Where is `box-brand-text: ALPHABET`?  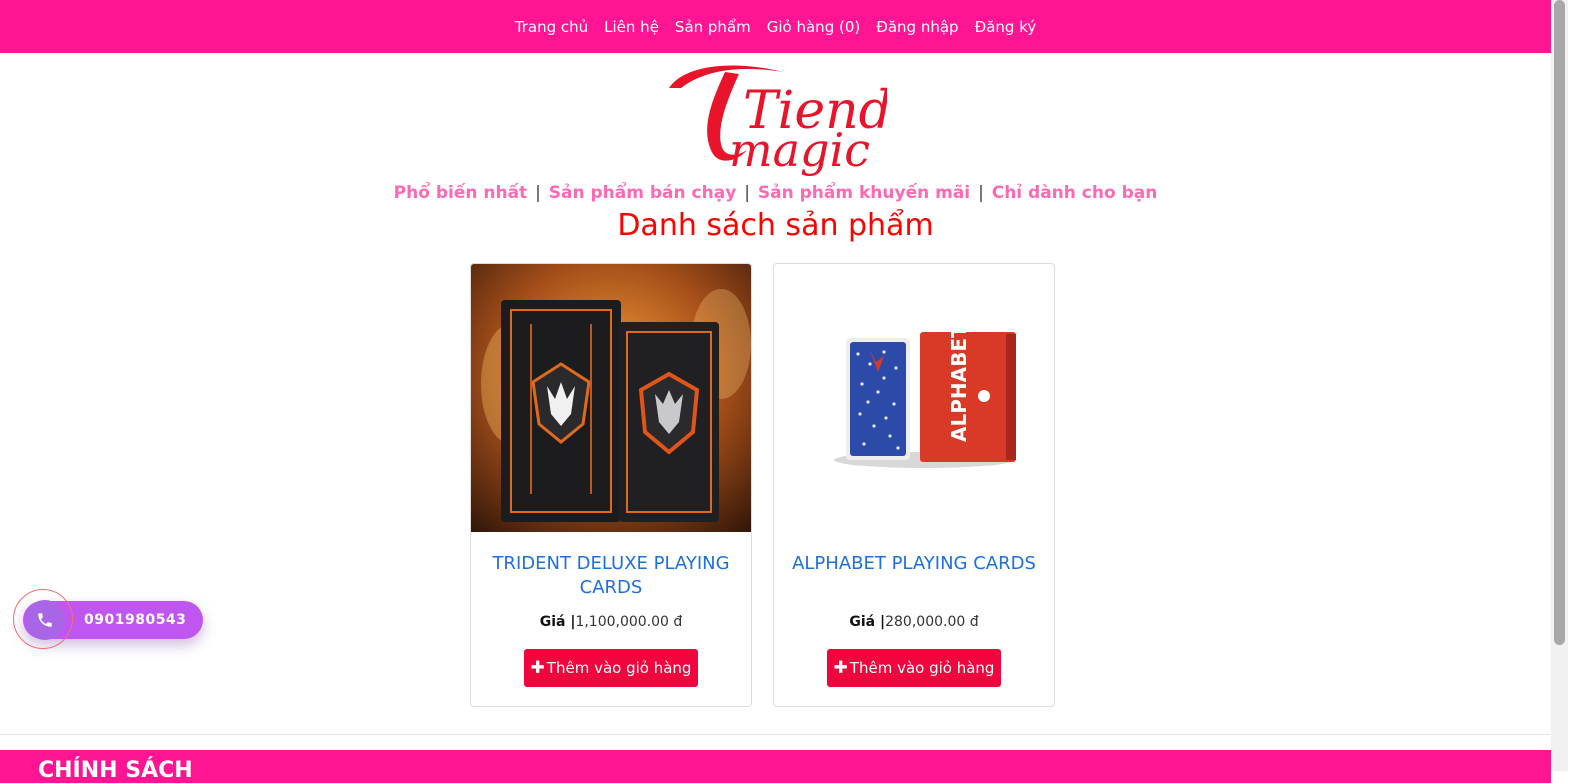 box-brand-text: ALPHABET is located at coordinates (959, 383).